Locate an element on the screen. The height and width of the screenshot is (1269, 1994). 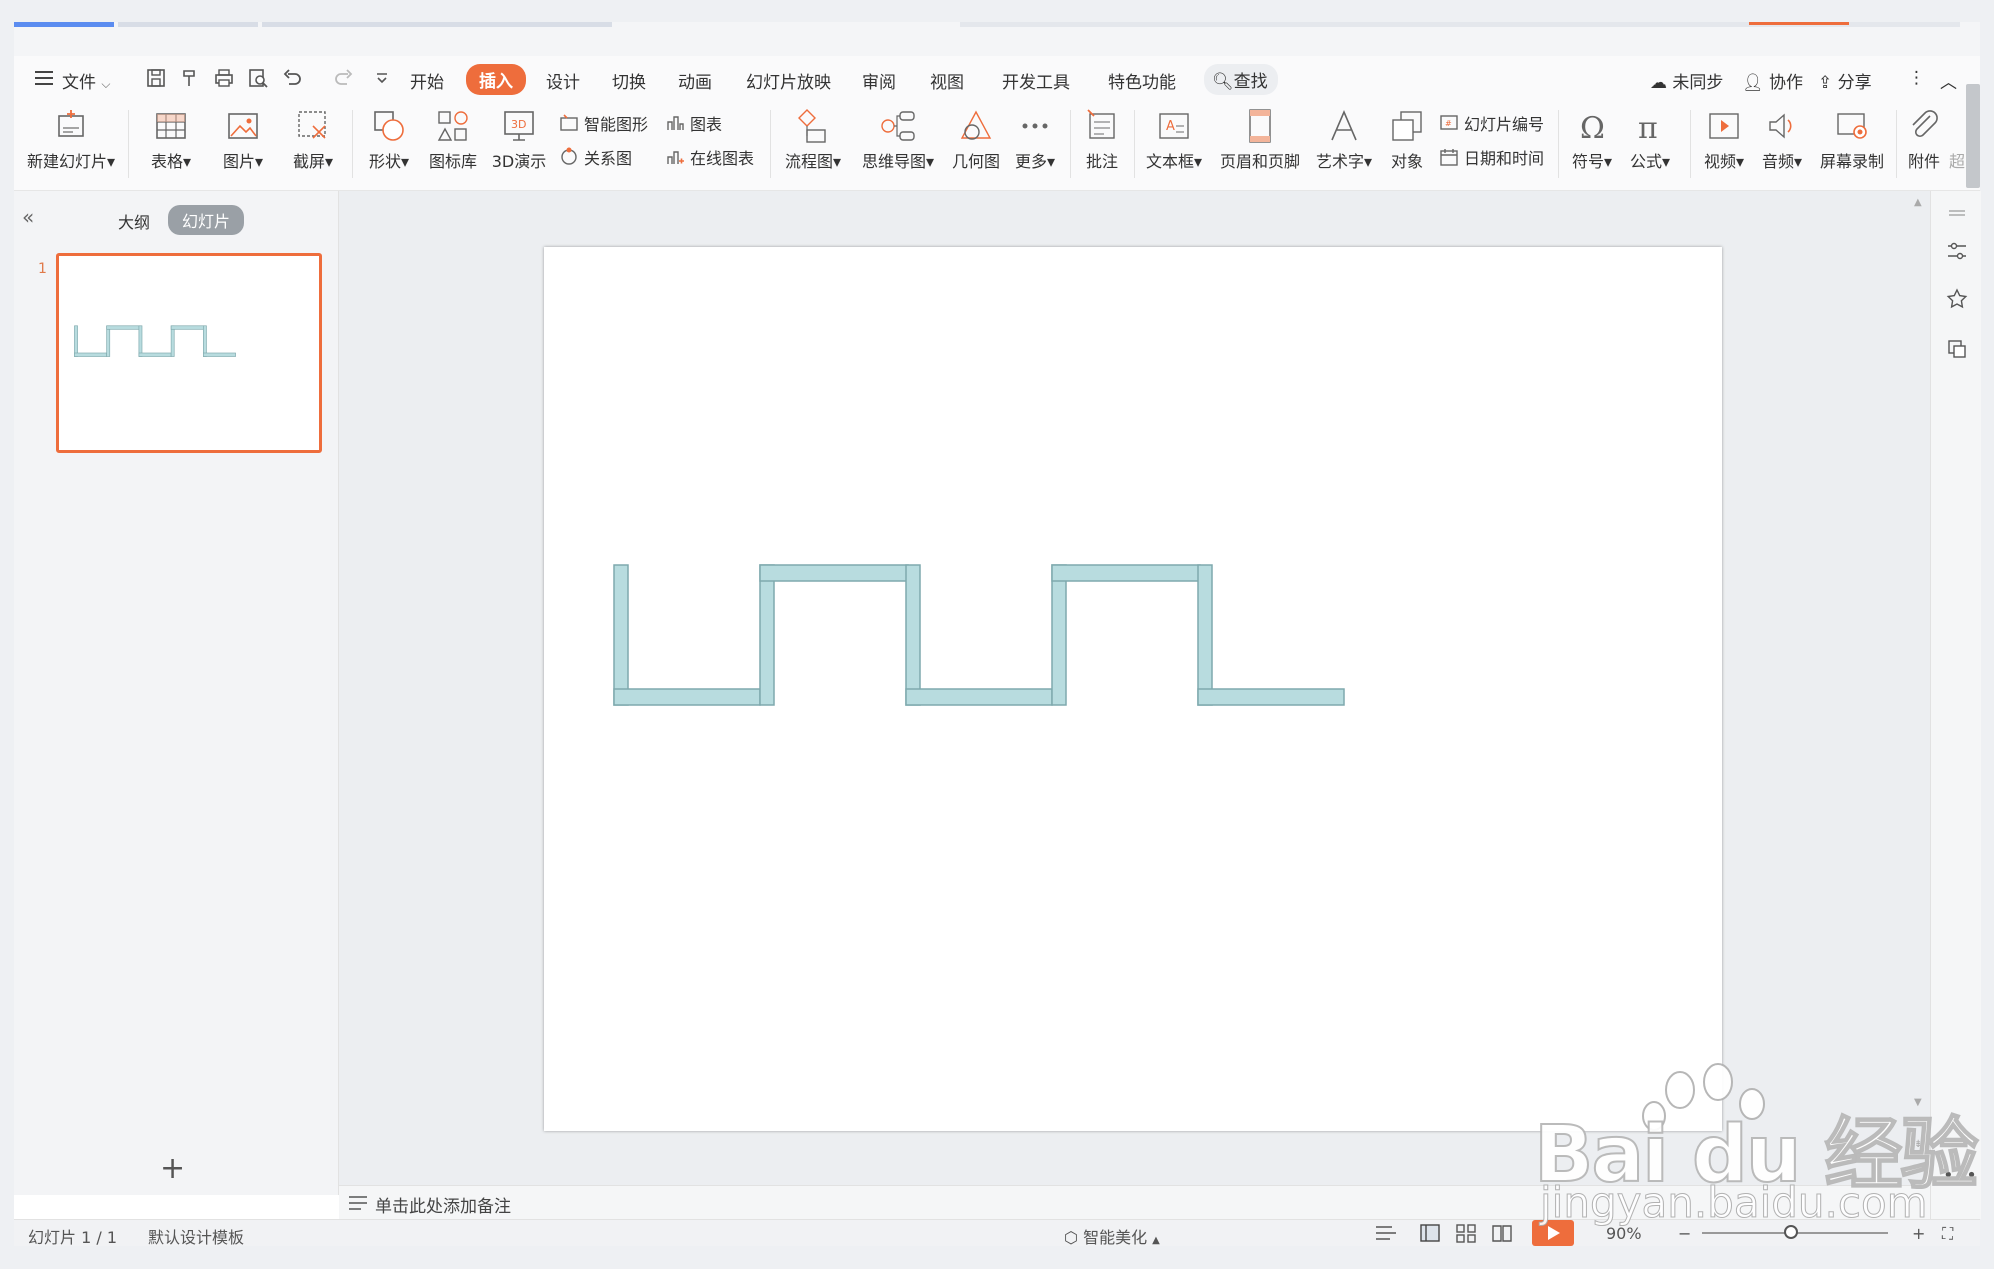
tab-review: 审阅 is located at coordinates (879, 80).